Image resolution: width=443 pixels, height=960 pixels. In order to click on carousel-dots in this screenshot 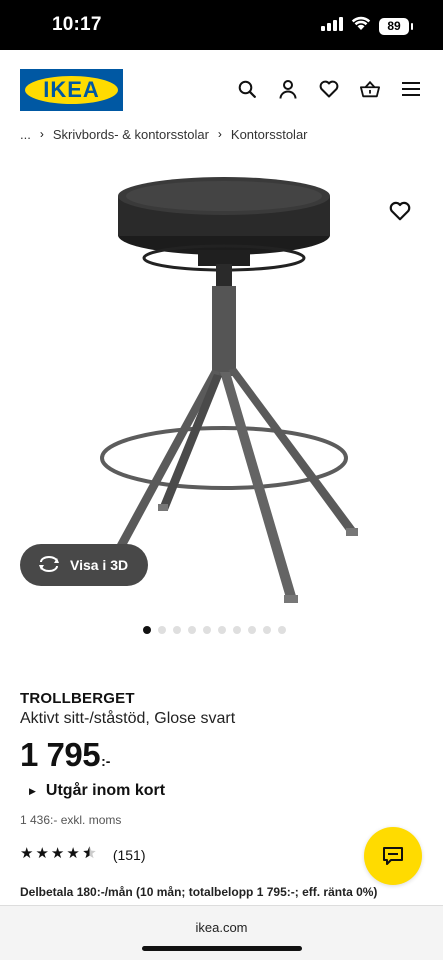, I will do `click(214, 630)`.